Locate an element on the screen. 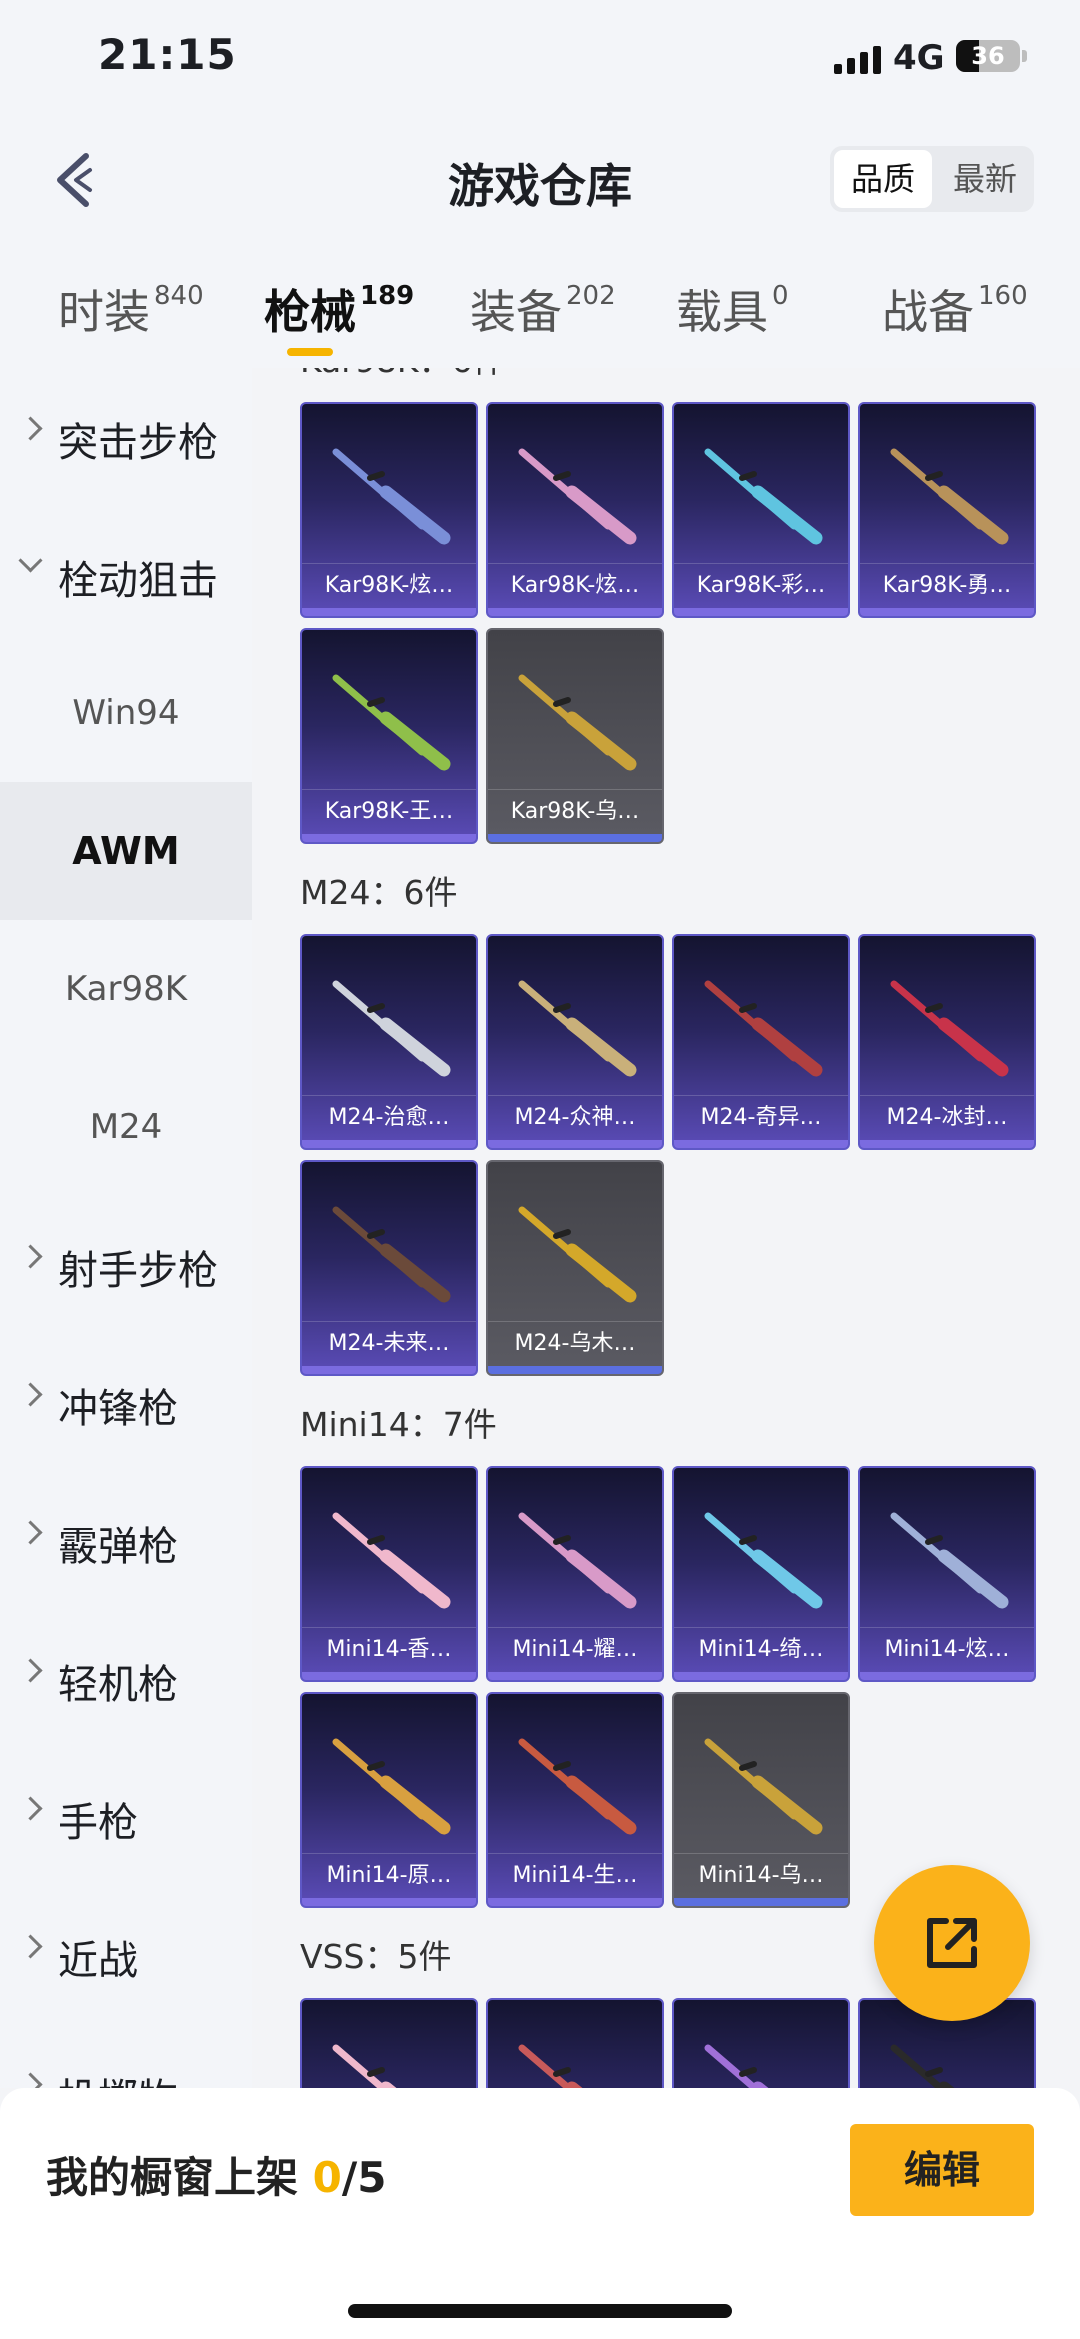 The height and width of the screenshot is (2339, 1080). sidebar-subitem-m24: M24 is located at coordinates (126, 1127).